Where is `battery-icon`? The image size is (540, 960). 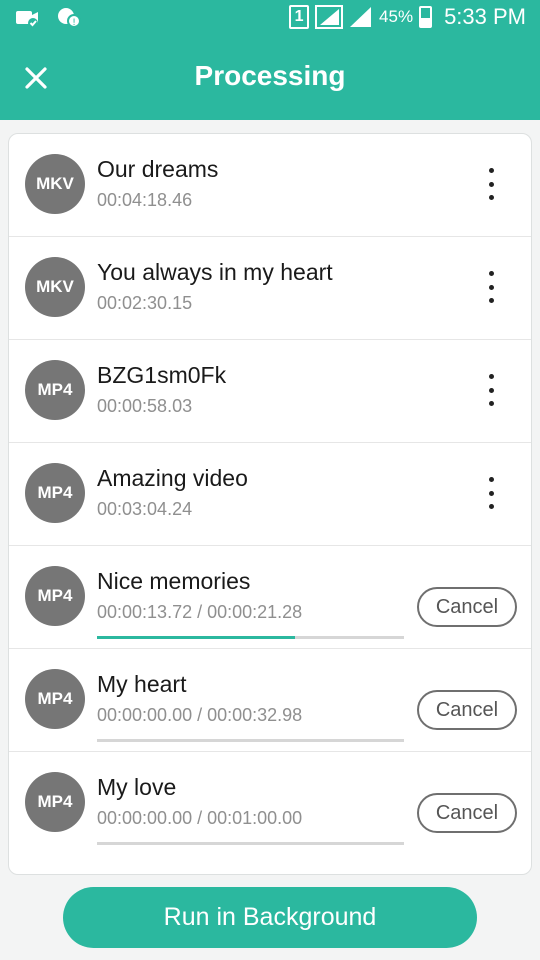
battery-icon is located at coordinates (426, 17).